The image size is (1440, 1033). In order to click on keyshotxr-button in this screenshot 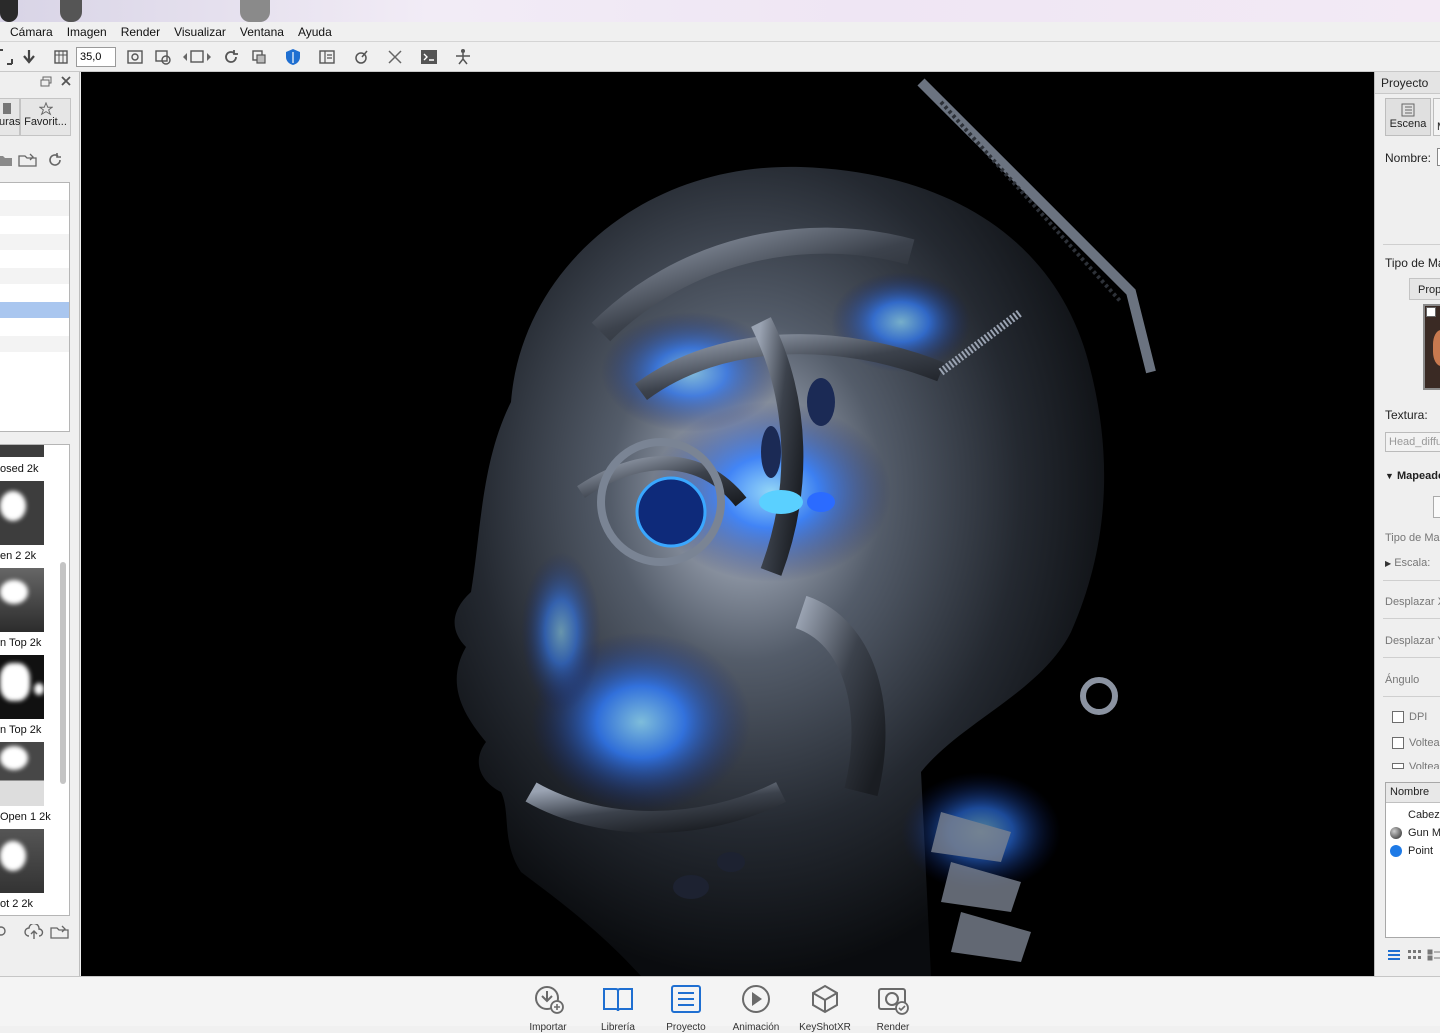, I will do `click(825, 1001)`.